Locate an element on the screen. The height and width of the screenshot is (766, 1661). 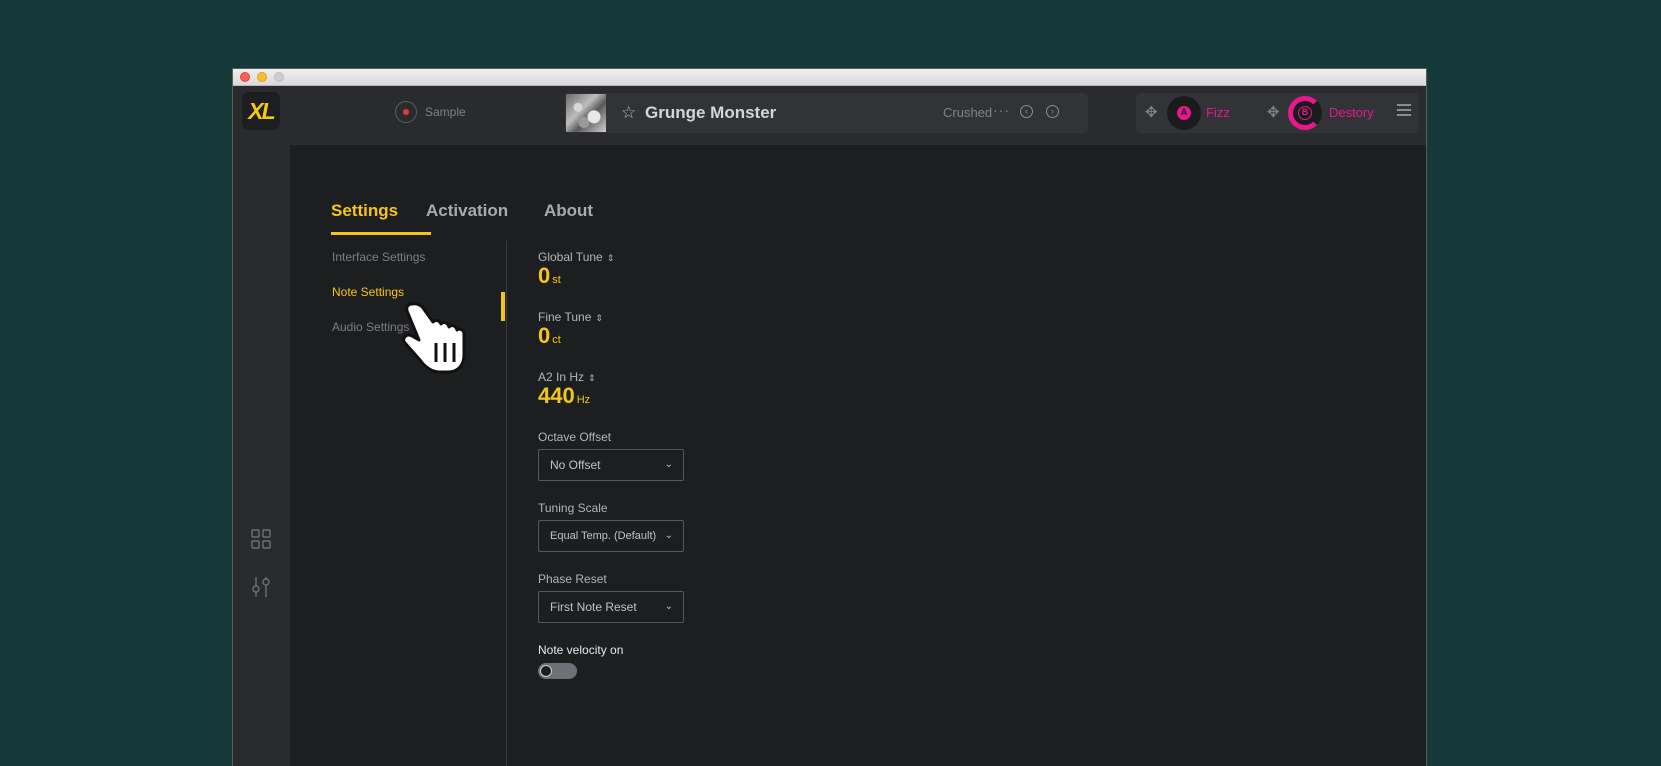
app-logo: XL is located at coordinates (261, 111).